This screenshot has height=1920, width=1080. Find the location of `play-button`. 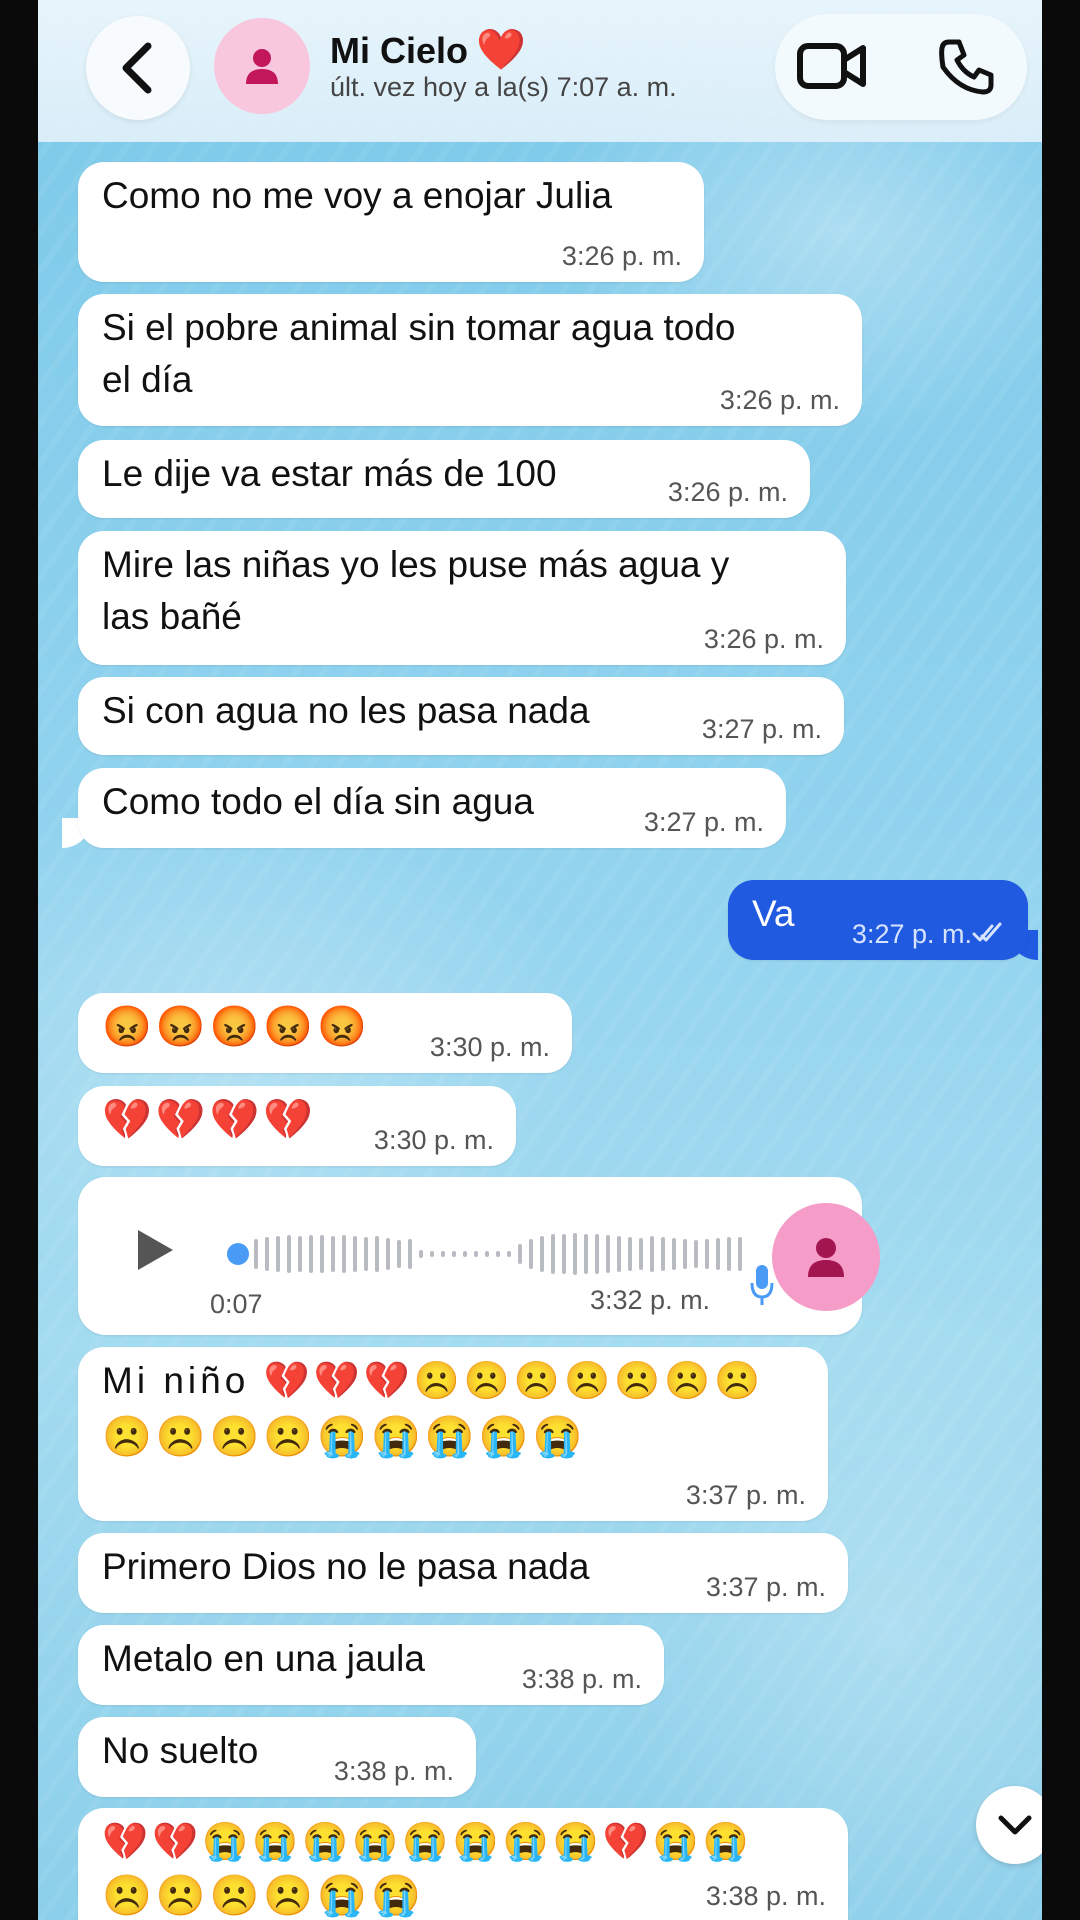

play-button is located at coordinates (155, 1252).